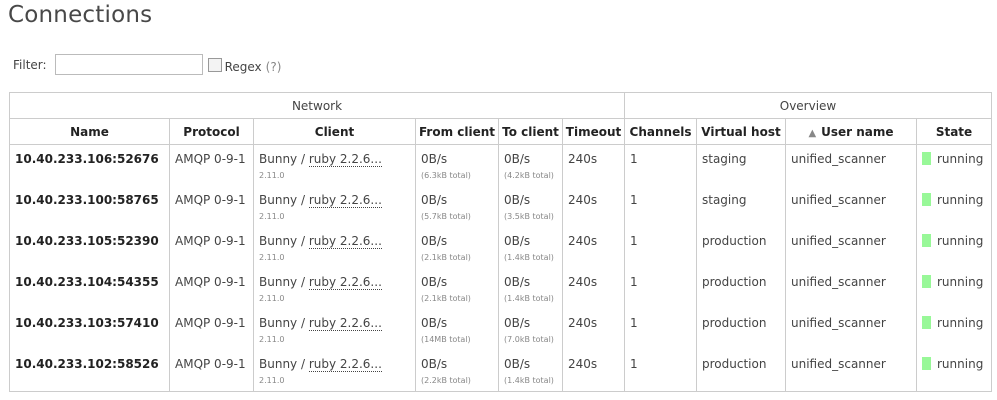  What do you see at coordinates (128, 64) in the screenshot?
I see `filter-input` at bounding box center [128, 64].